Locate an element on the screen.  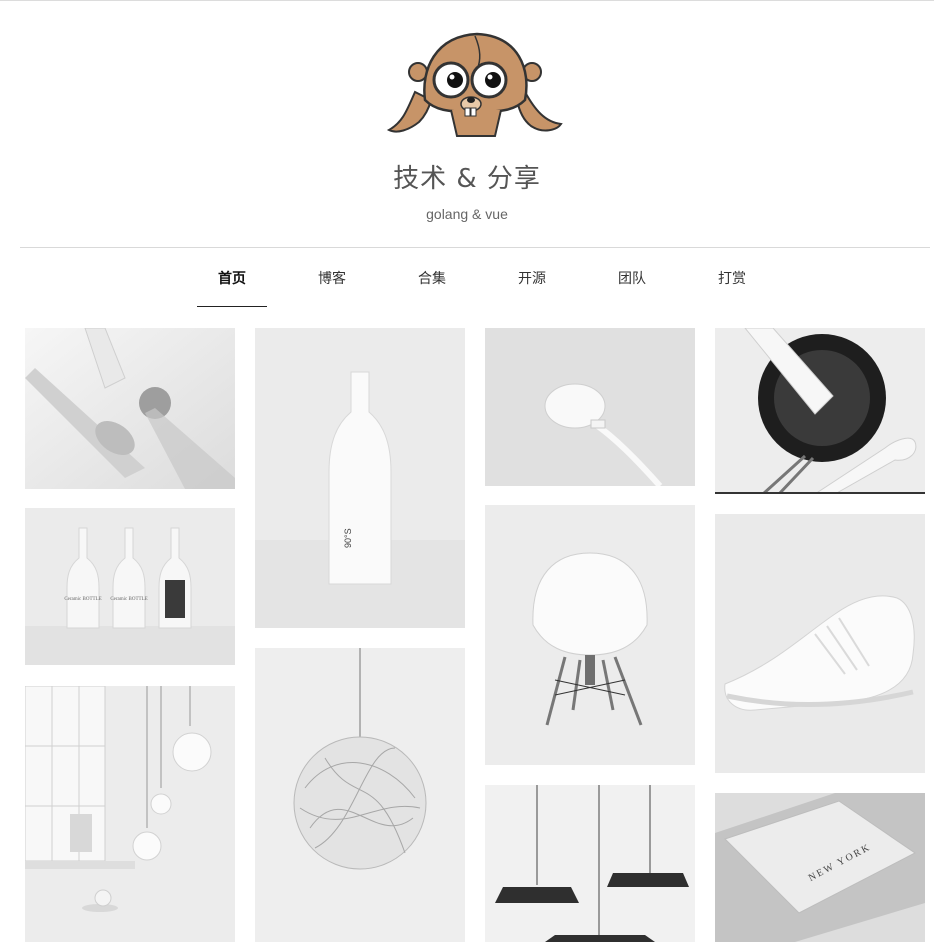
site-subtitle: golang & vue is located at coordinates (467, 214).